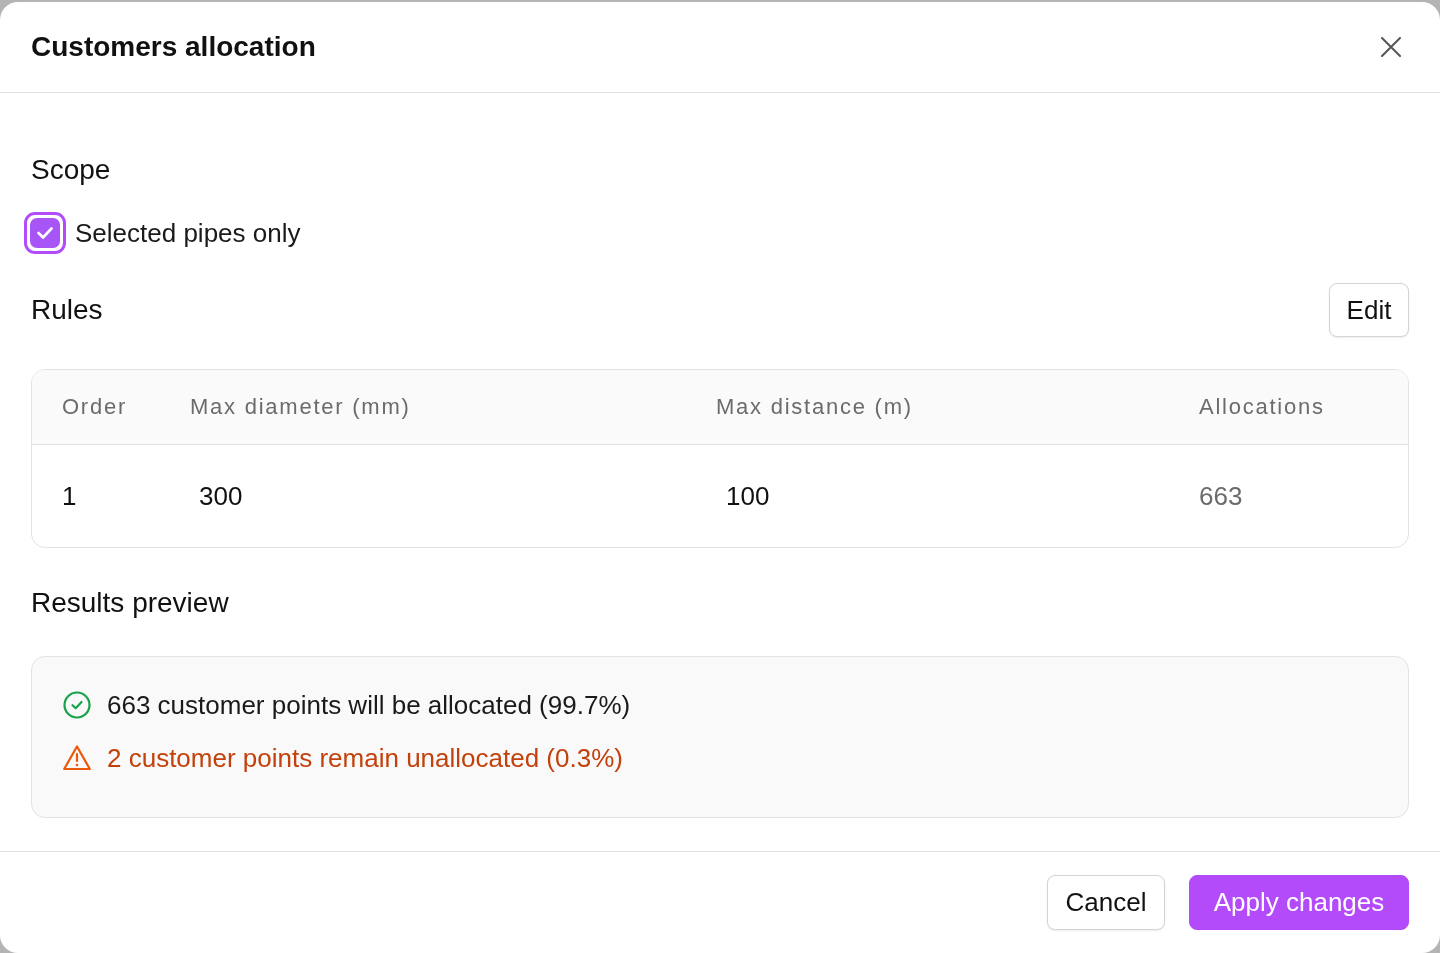  I want to click on table-cell: 1, so click(69, 496).